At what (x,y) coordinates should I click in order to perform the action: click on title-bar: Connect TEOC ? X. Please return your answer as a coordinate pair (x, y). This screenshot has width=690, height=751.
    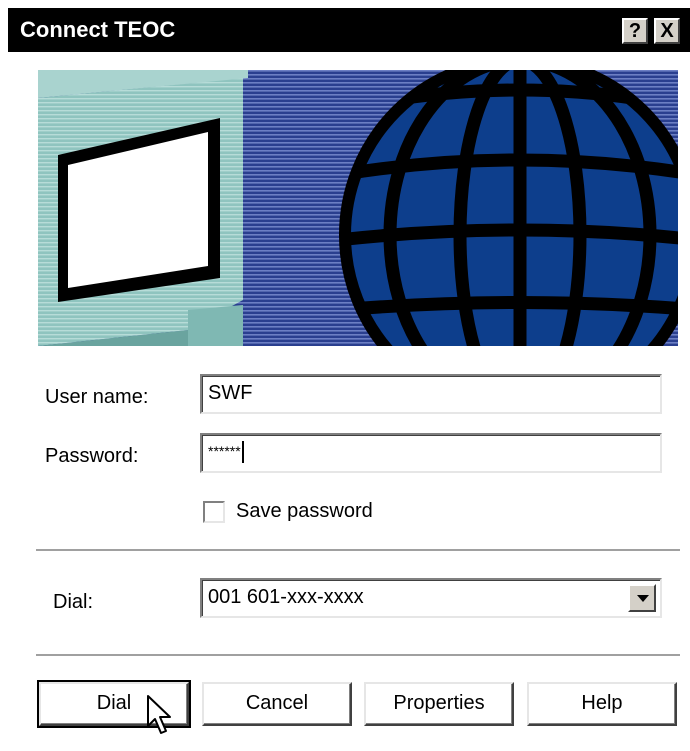
    Looking at the image, I should click on (349, 30).